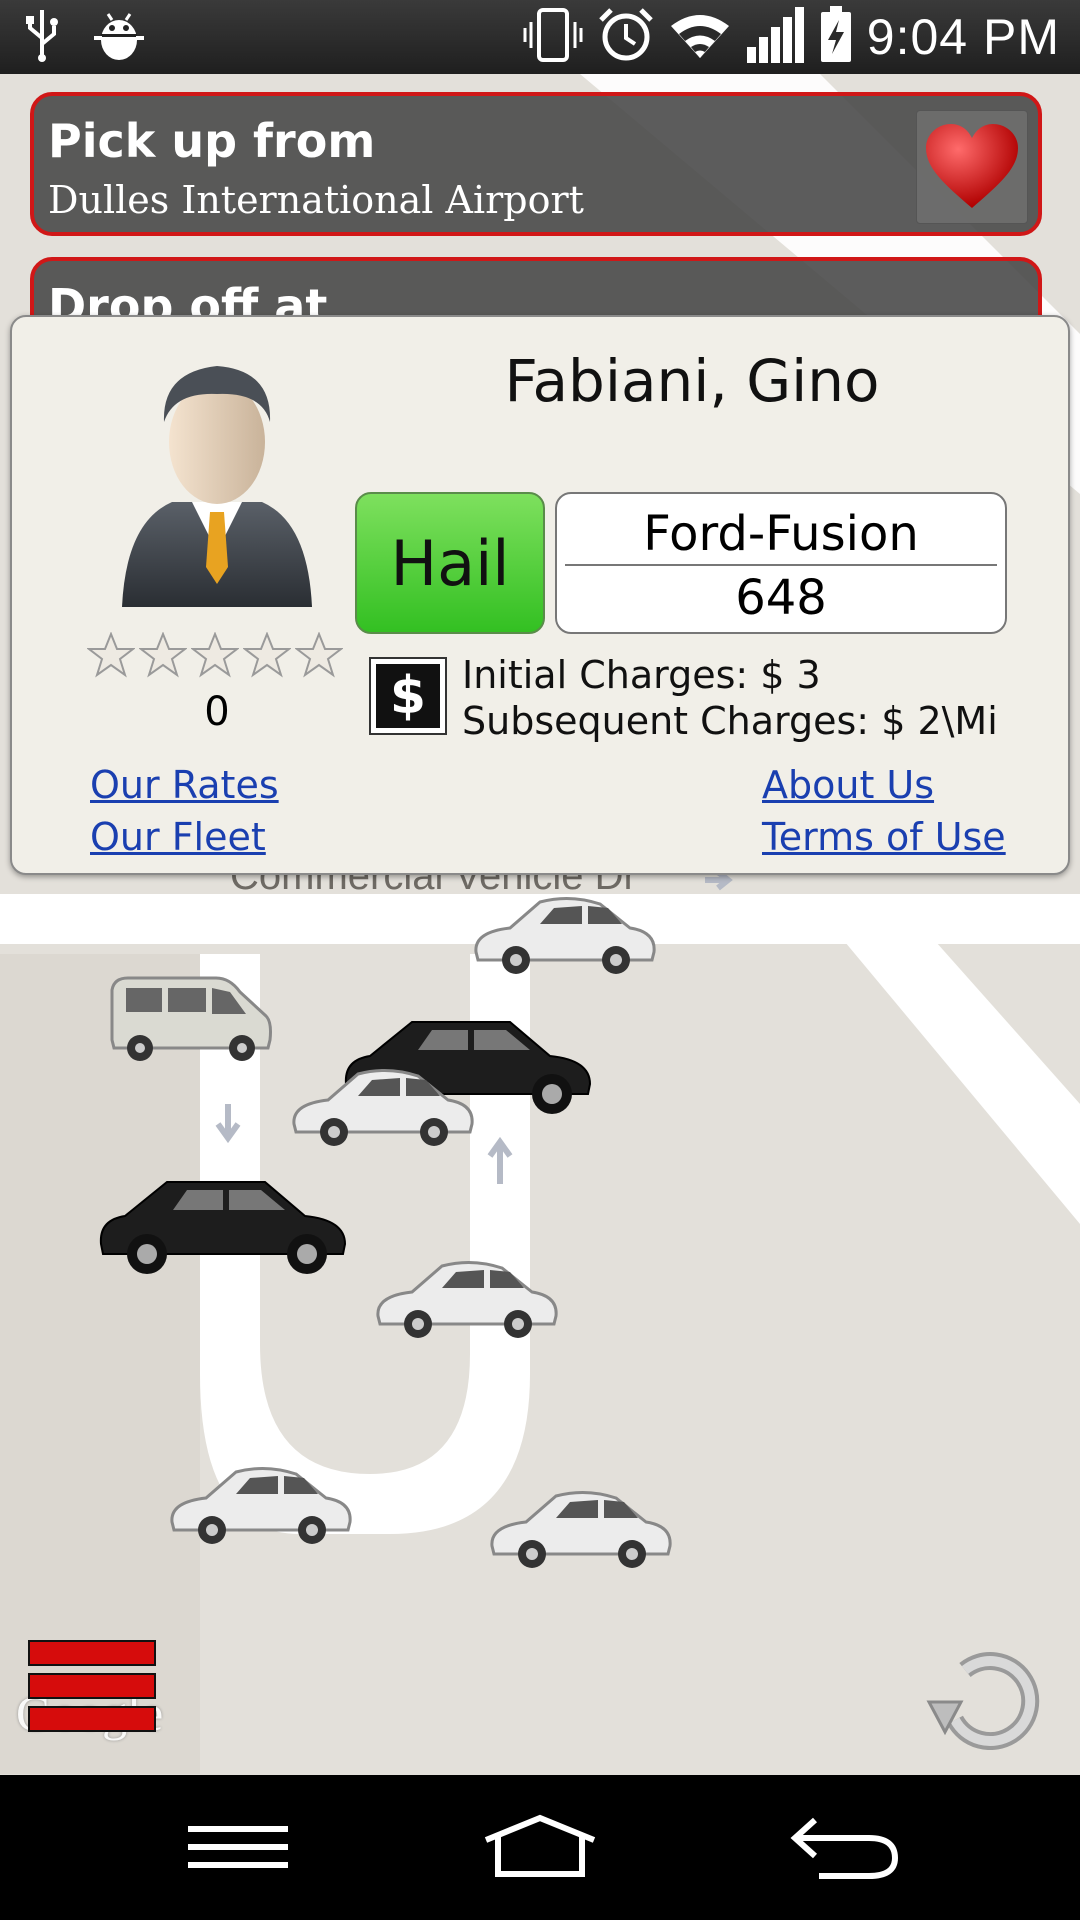 Image resolution: width=1080 pixels, height=1920 pixels. What do you see at coordinates (217, 712) in the screenshot?
I see `rating-value: 0` at bounding box center [217, 712].